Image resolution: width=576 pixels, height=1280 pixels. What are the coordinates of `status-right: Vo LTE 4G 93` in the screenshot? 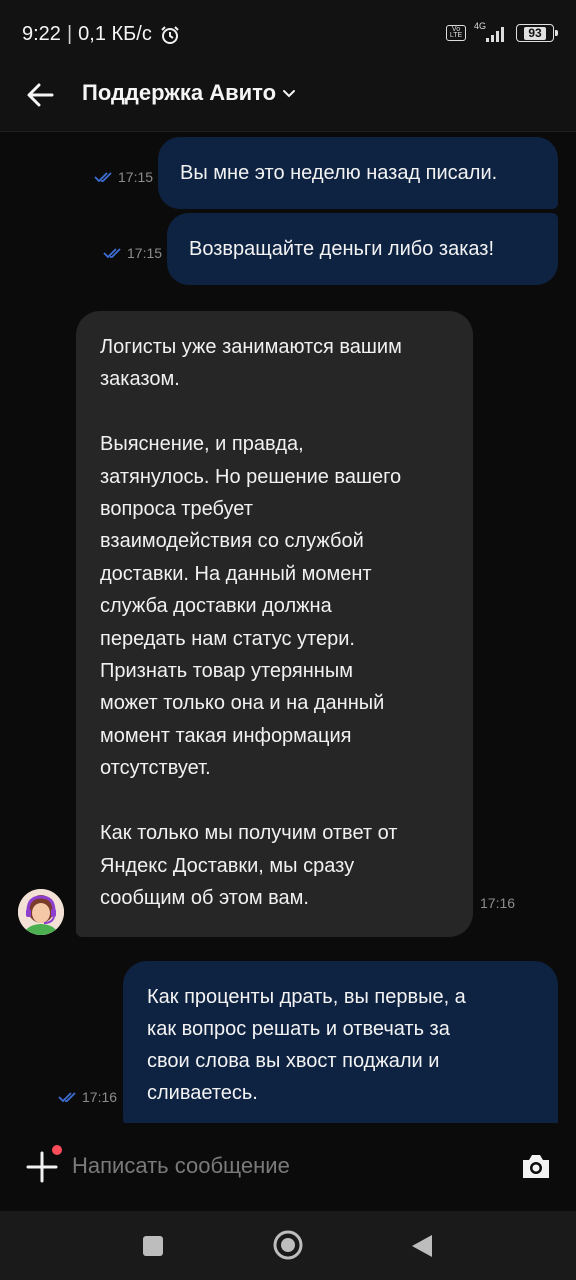 It's located at (502, 31).